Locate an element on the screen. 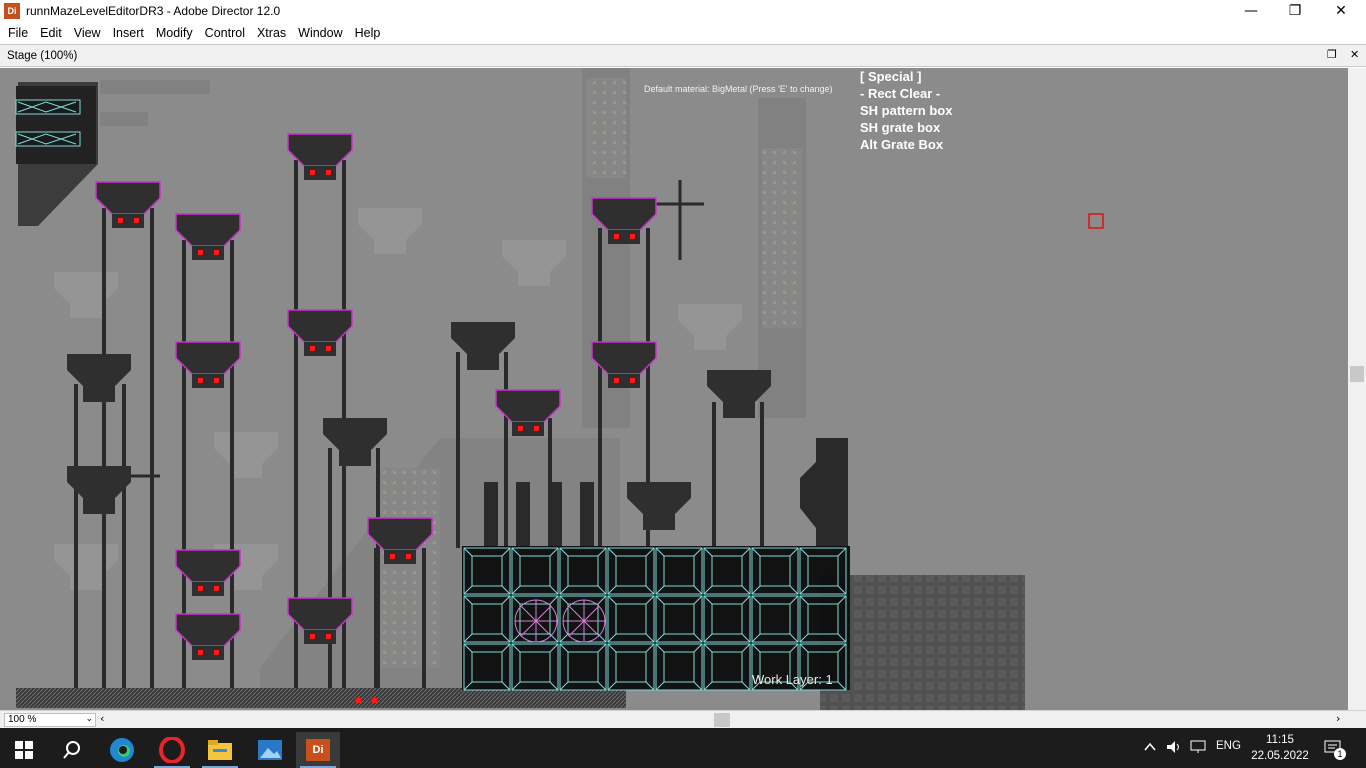 The image size is (1366, 768). chevron-down-icon: ⌄ is located at coordinates (89, 719).